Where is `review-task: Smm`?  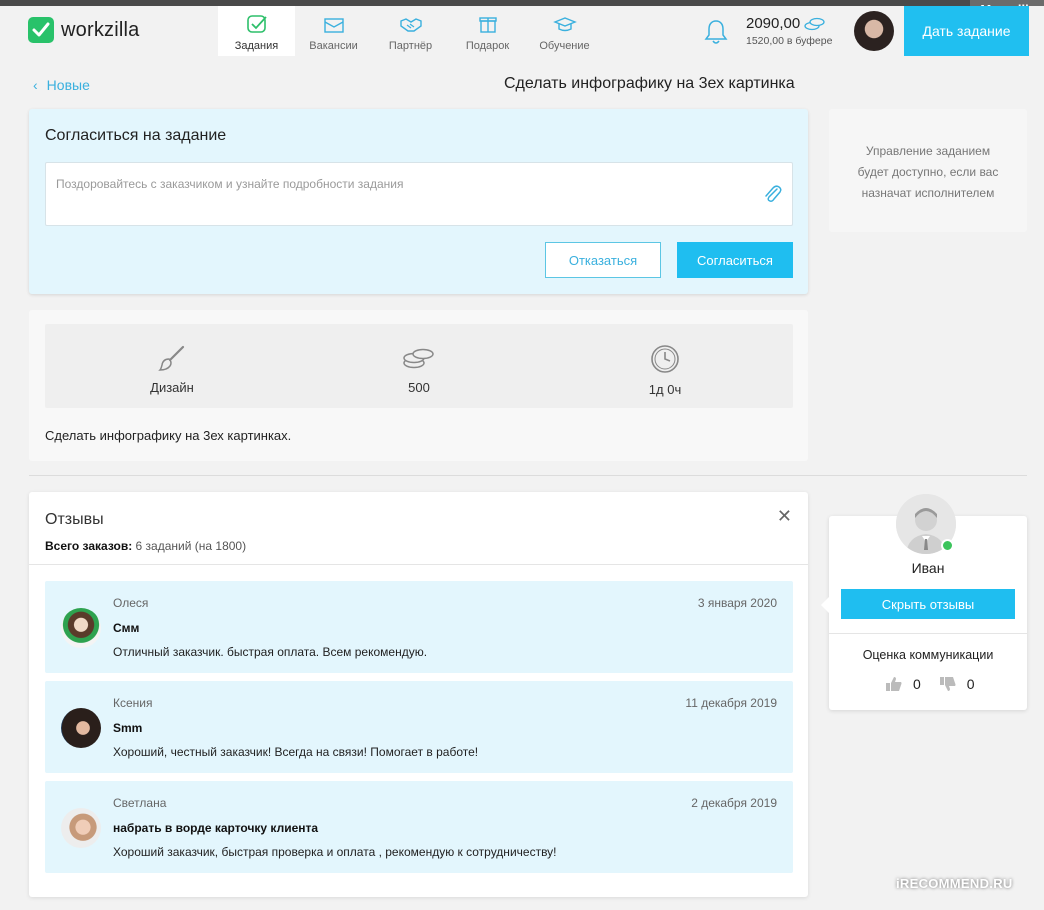
review-task: Smm is located at coordinates (128, 728).